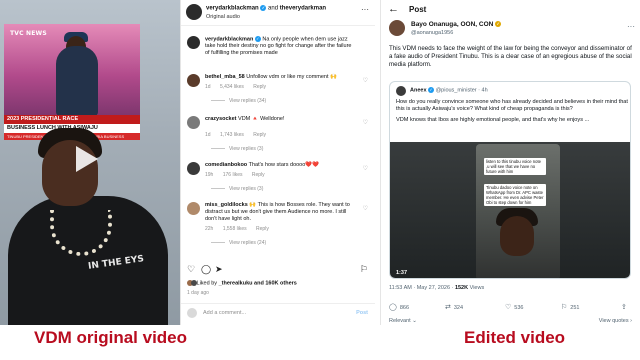 The image size is (640, 360). What do you see at coordinates (209, 229) in the screenshot?
I see `comment-time: 22h` at bounding box center [209, 229].